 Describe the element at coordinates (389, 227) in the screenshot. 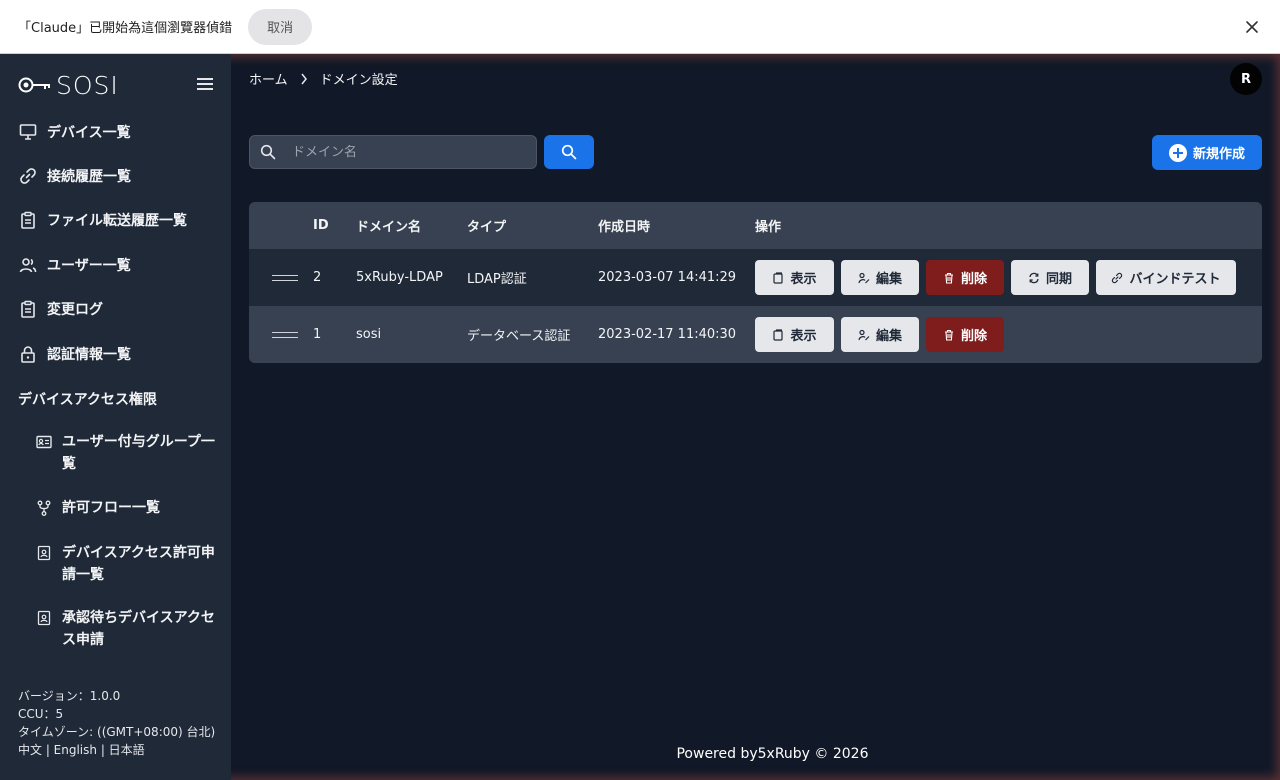

I see `column-header-name: ドメイン名` at that location.